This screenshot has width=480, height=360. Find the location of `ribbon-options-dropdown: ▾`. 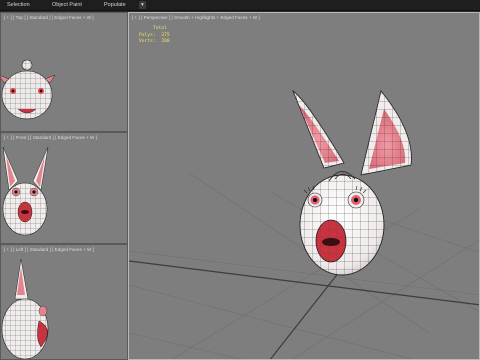

ribbon-options-dropdown: ▾ is located at coordinates (142, 5).